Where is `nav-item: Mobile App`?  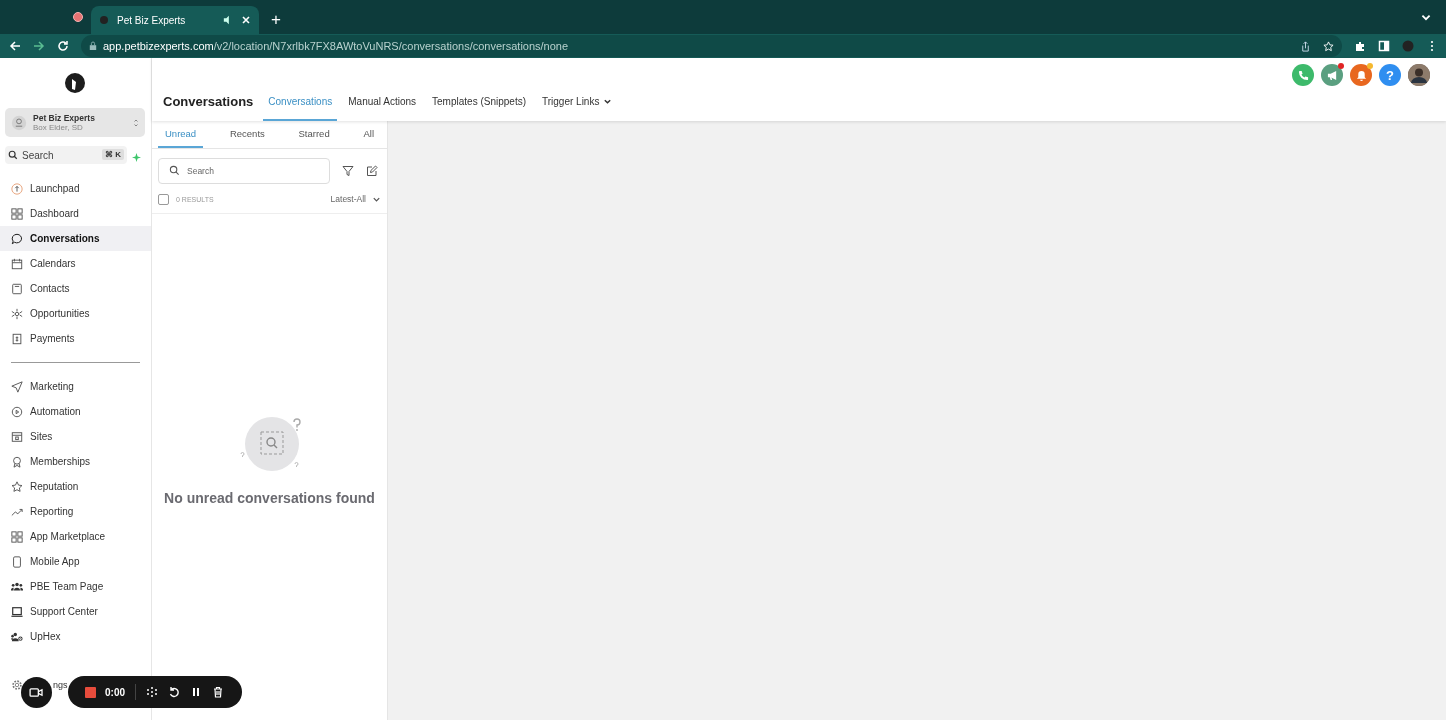 nav-item: Mobile App is located at coordinates (75, 561).